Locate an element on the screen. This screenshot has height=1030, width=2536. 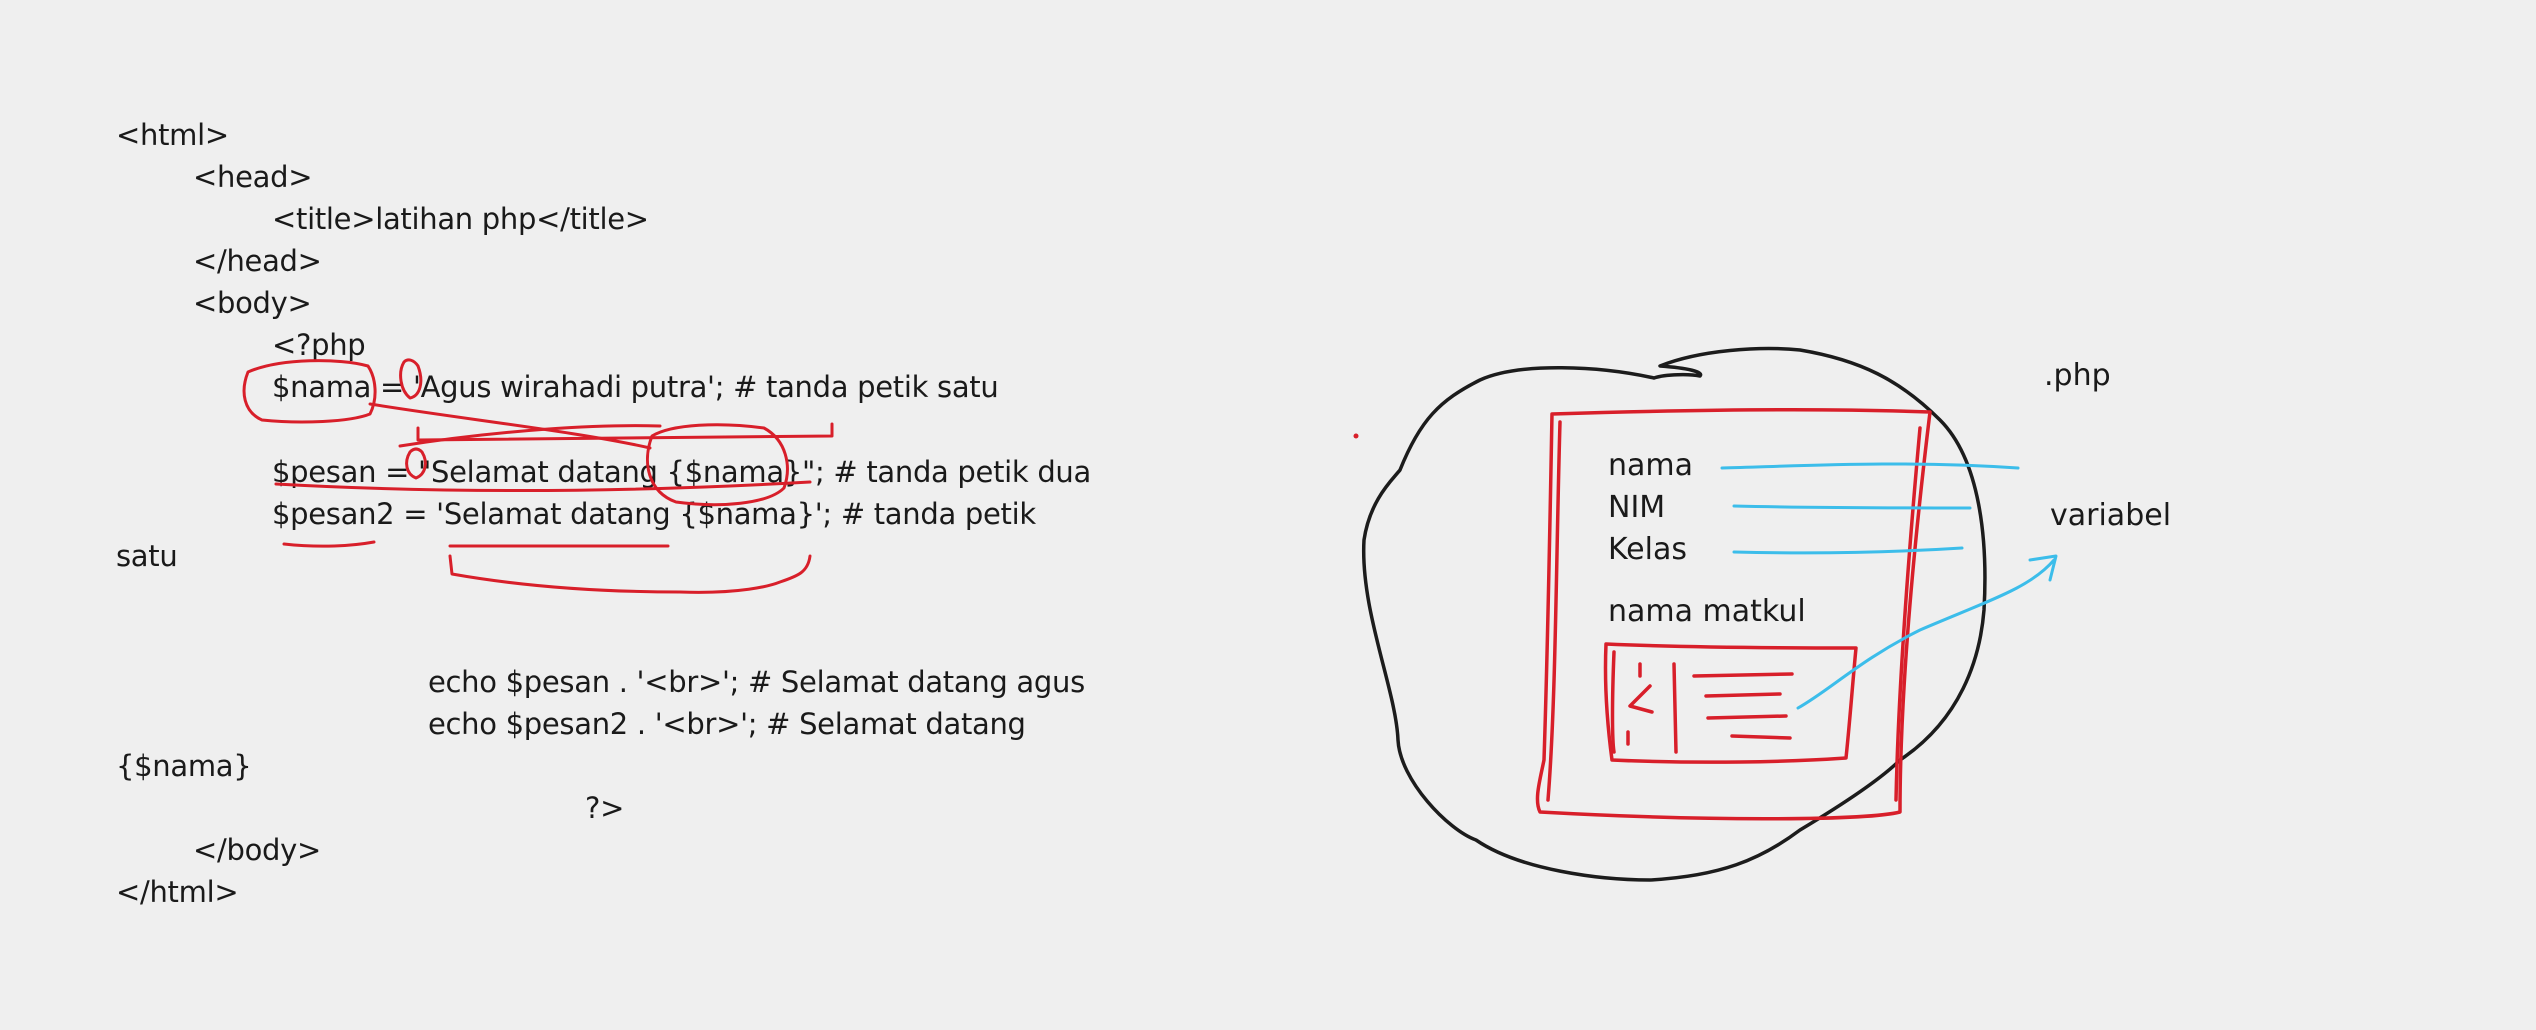
circle-nama-variable is located at coordinates (309, 391).